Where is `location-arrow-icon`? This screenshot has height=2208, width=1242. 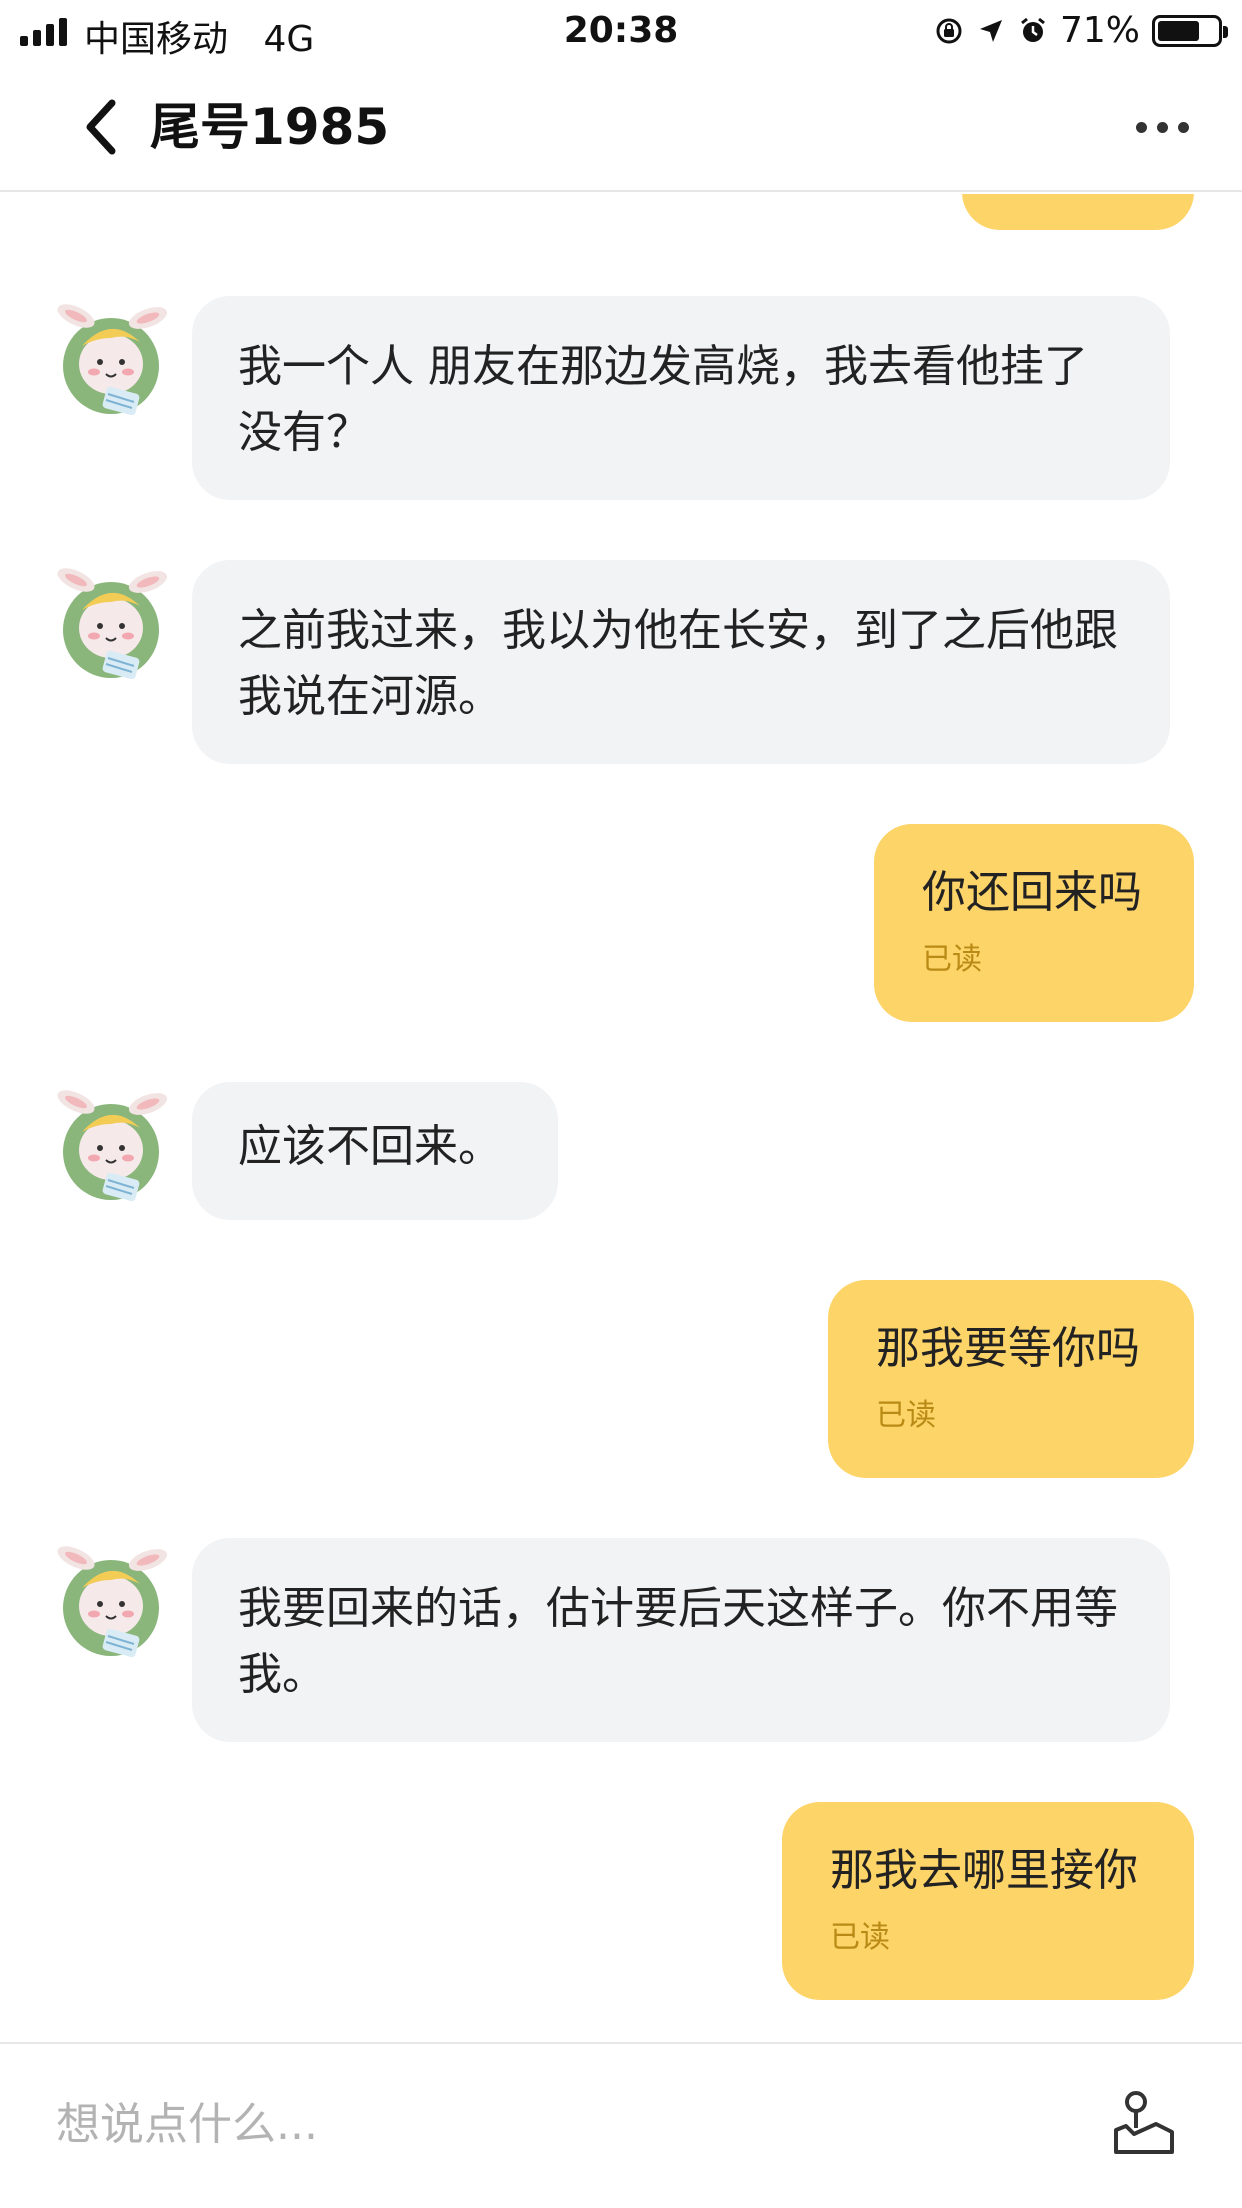 location-arrow-icon is located at coordinates (990, 30).